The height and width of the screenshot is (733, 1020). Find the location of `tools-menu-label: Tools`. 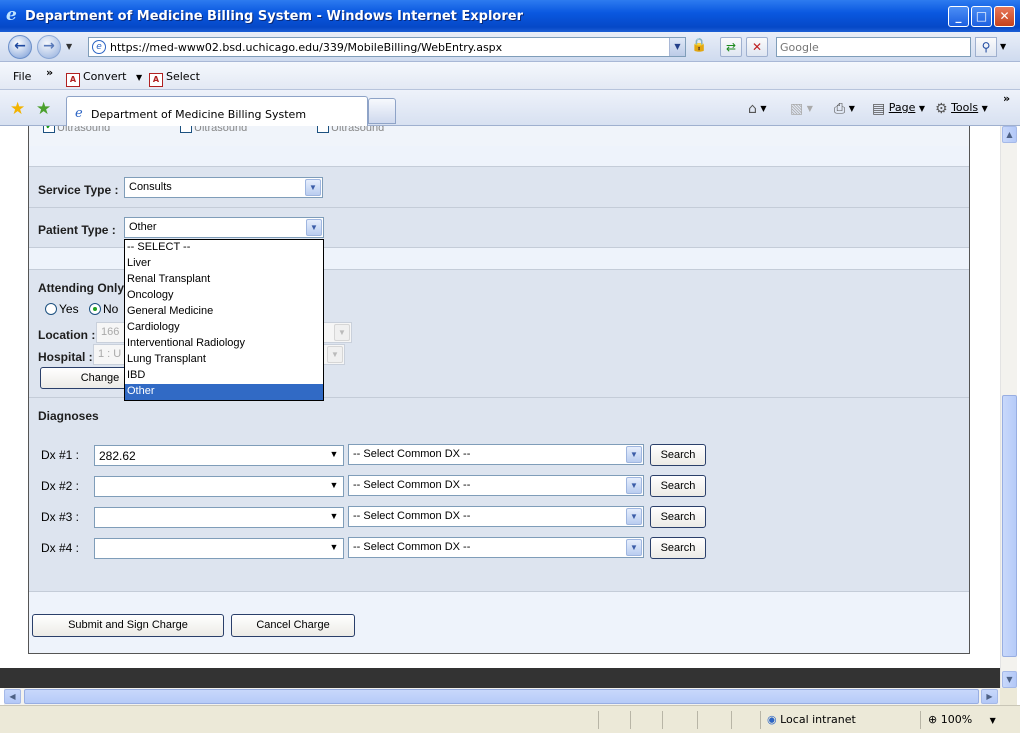

tools-menu-label: Tools is located at coordinates (965, 107).